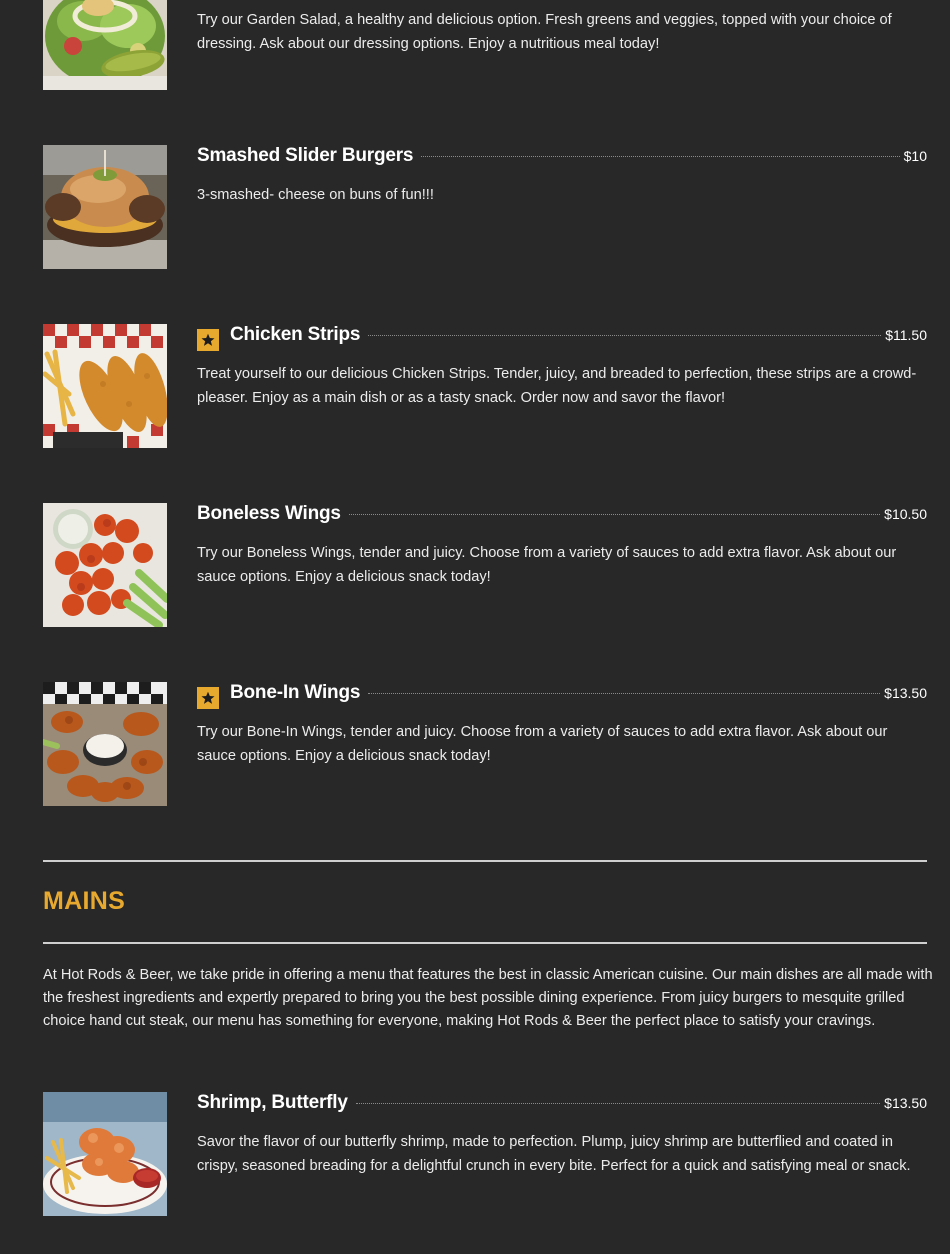  What do you see at coordinates (105, 45) in the screenshot?
I see `garden-salad-image` at bounding box center [105, 45].